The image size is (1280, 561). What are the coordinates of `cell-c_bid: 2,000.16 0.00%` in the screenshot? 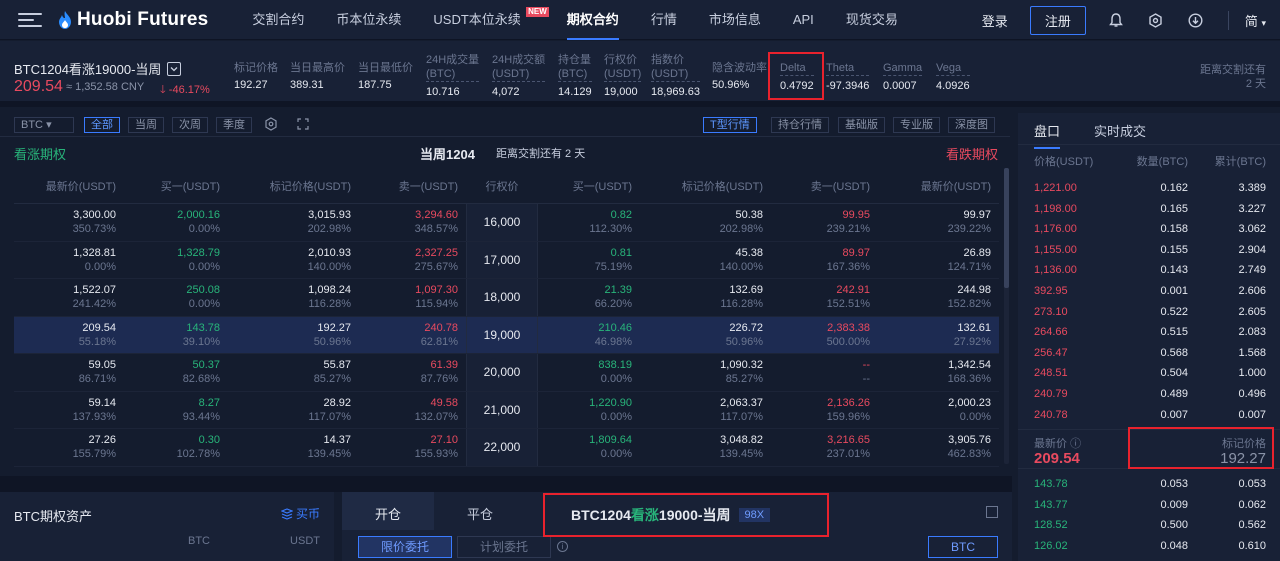 It's located at (176, 222).